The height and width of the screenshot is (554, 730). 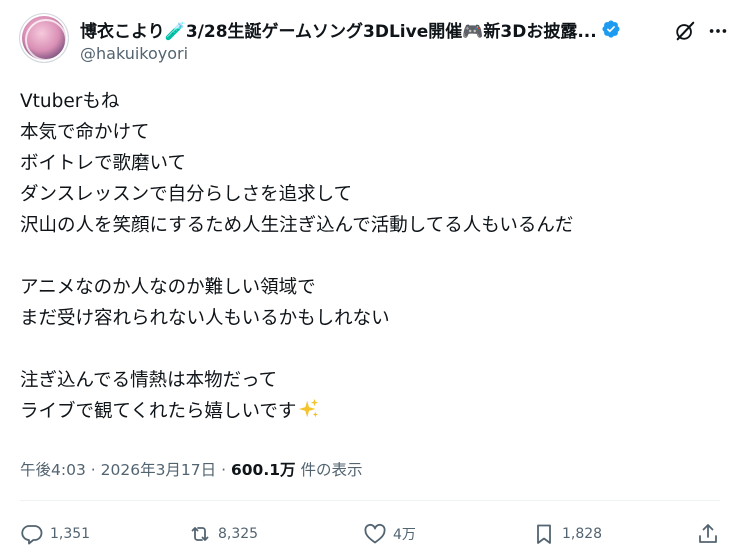 I want to click on tweet-date: 2026年3月17日, so click(x=159, y=470).